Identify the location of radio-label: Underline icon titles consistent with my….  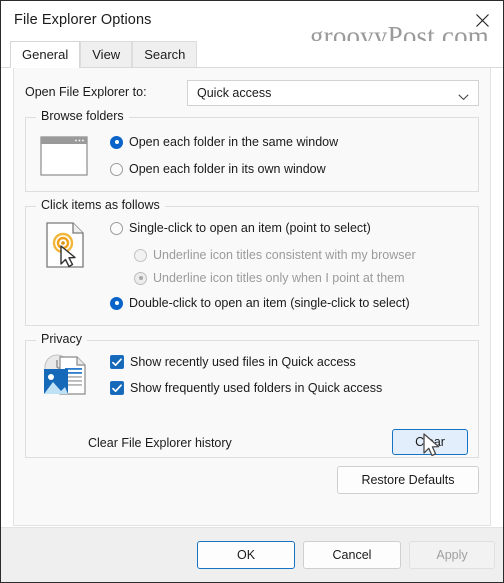
(284, 255).